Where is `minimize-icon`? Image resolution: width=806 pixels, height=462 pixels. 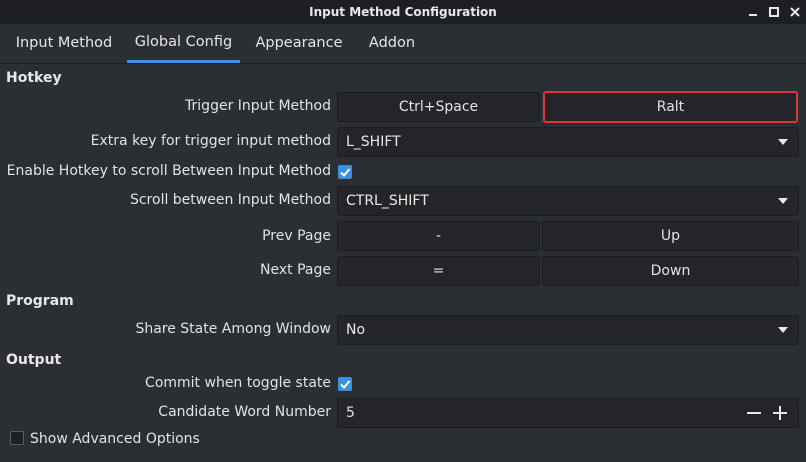 minimize-icon is located at coordinates (753, 12).